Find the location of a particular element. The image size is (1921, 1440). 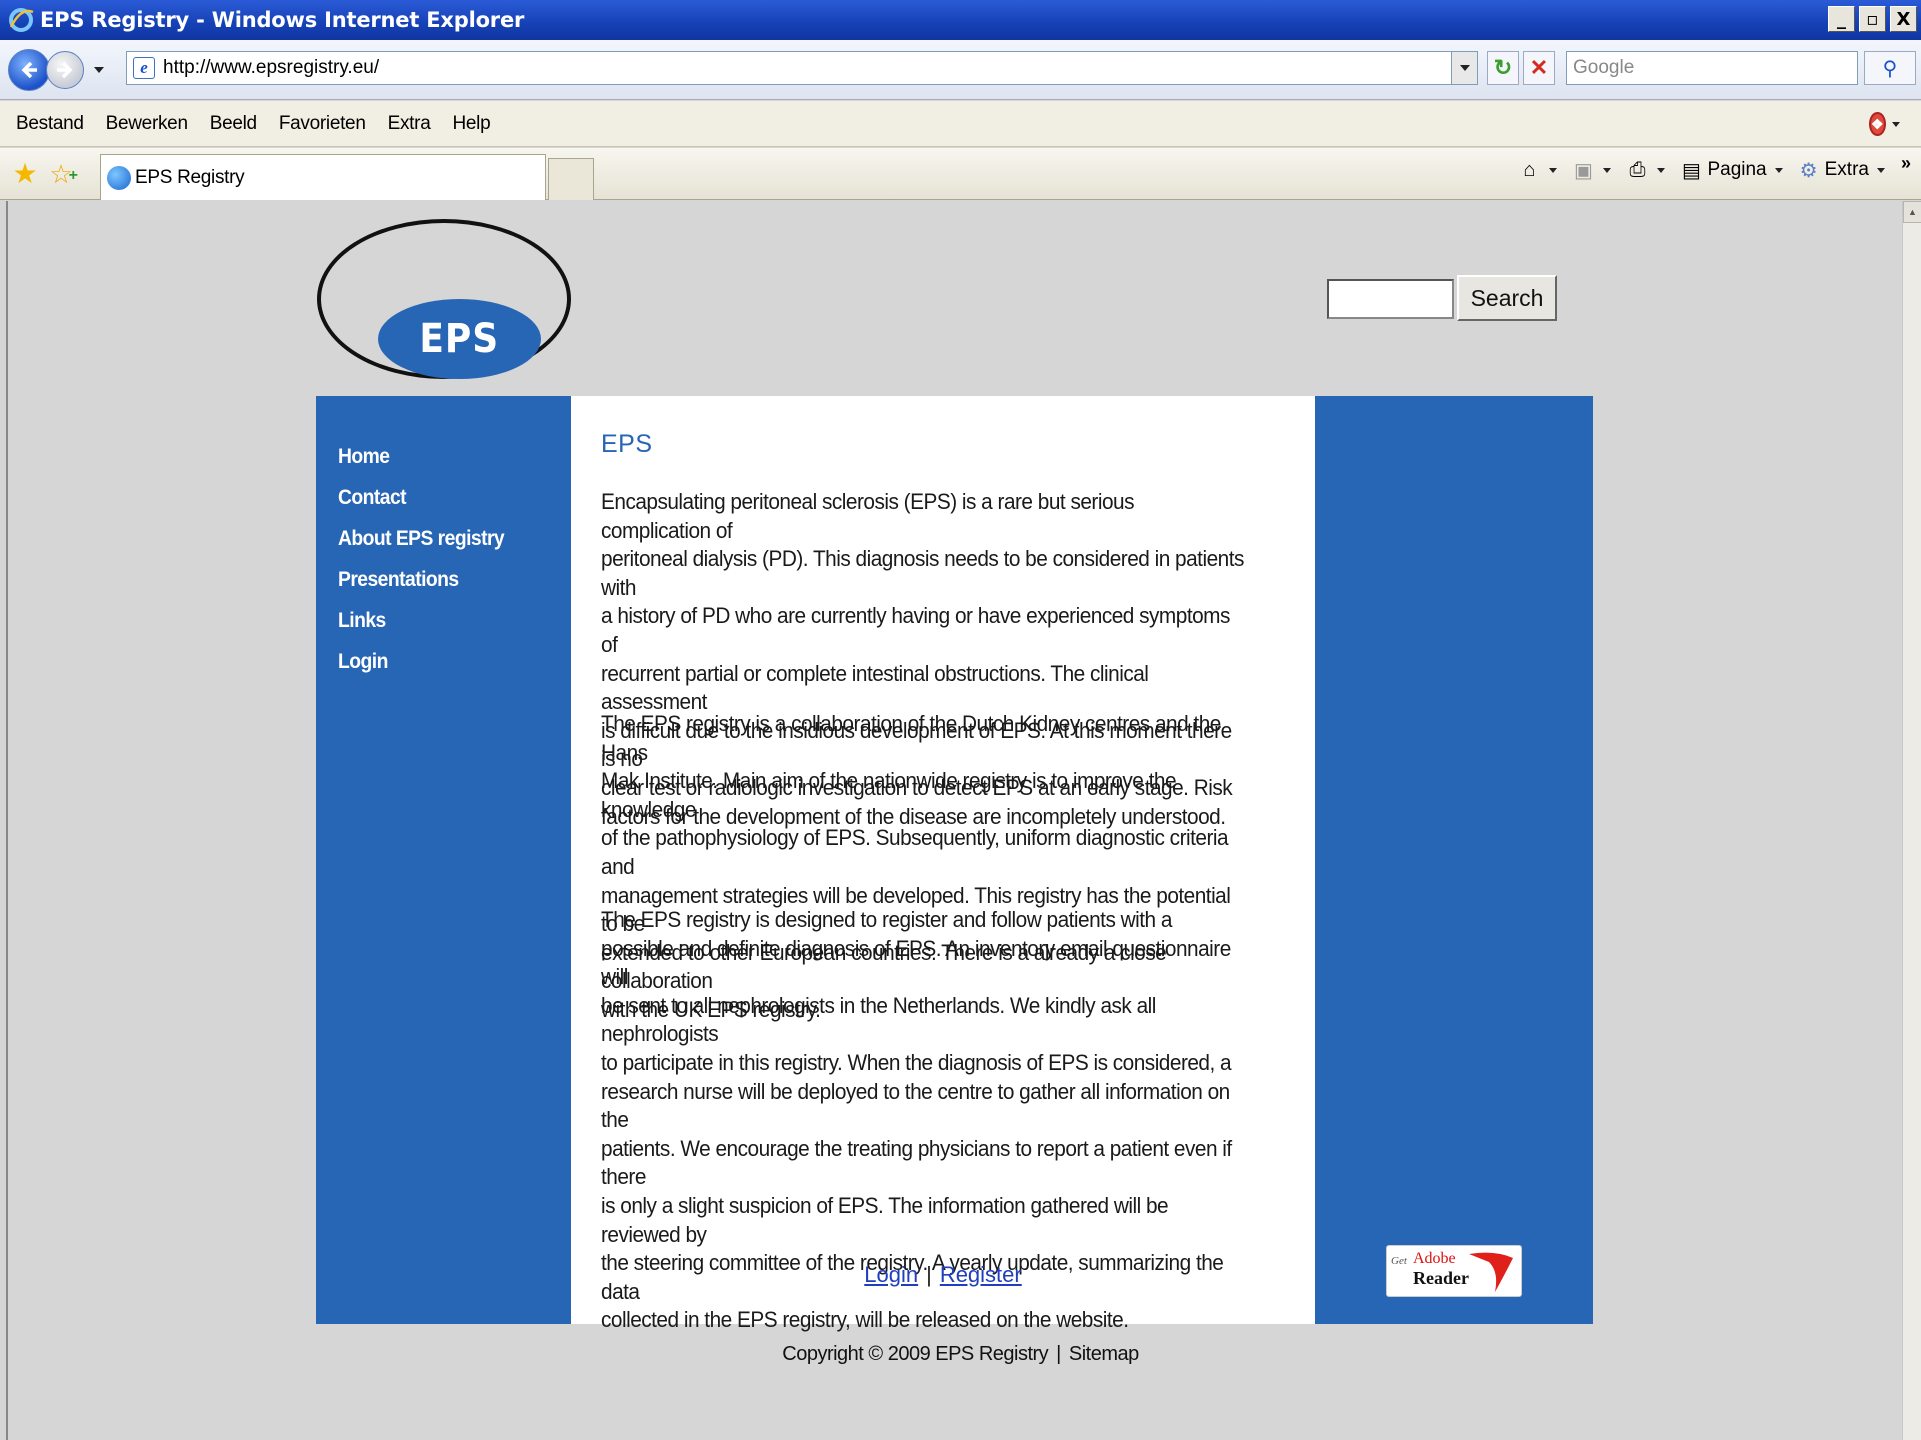

forward-button is located at coordinates (65, 69).